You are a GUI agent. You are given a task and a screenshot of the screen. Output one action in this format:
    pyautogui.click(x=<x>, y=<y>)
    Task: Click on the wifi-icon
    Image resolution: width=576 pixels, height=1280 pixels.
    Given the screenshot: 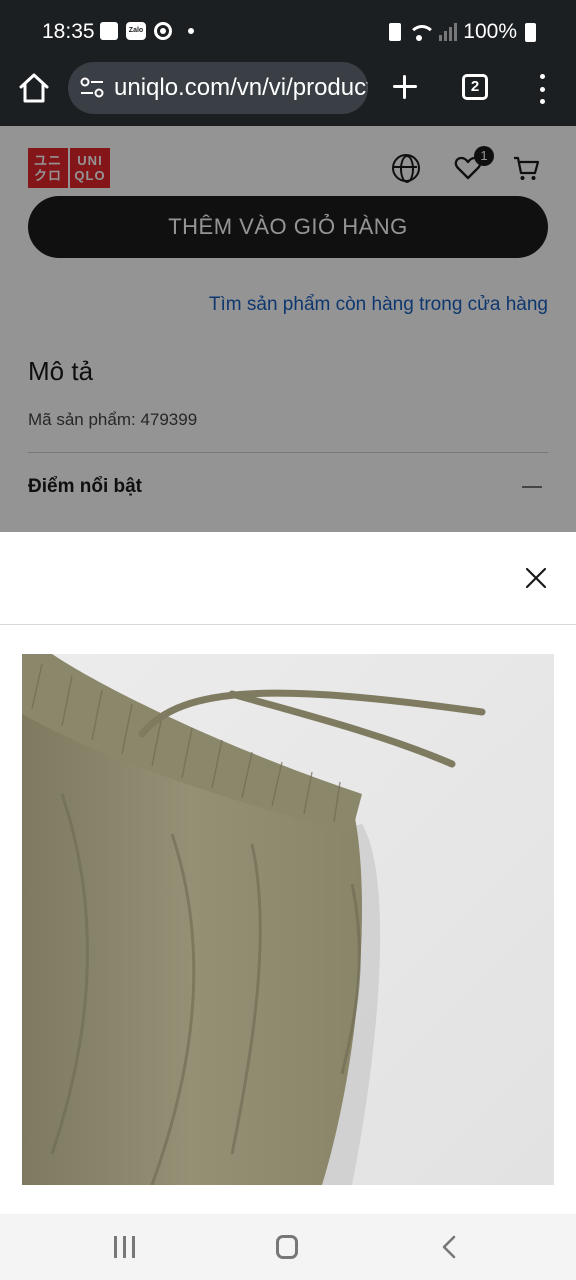 What is the action you would take?
    pyautogui.click(x=420, y=32)
    